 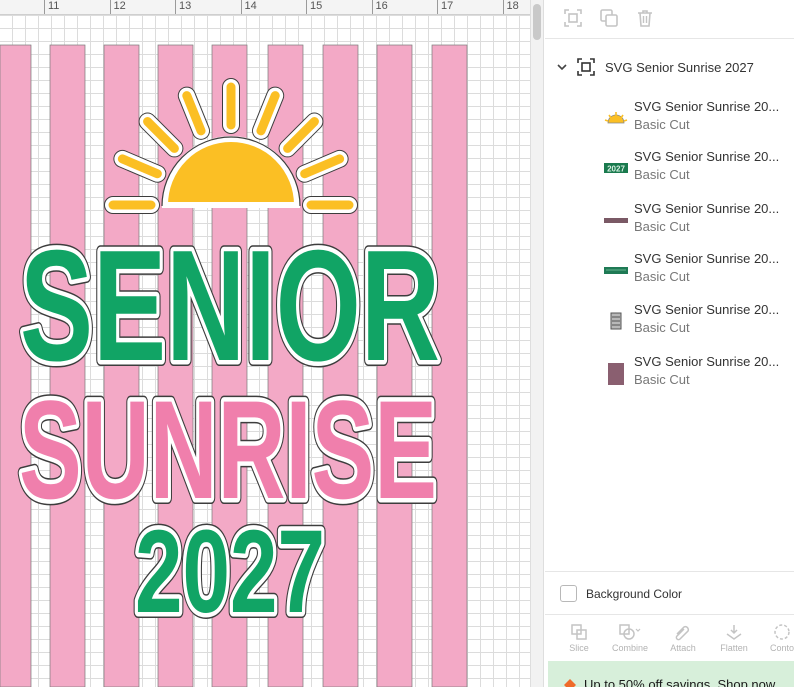 What do you see at coordinates (537, 343) in the screenshot?
I see `vertical-scrollbar` at bounding box center [537, 343].